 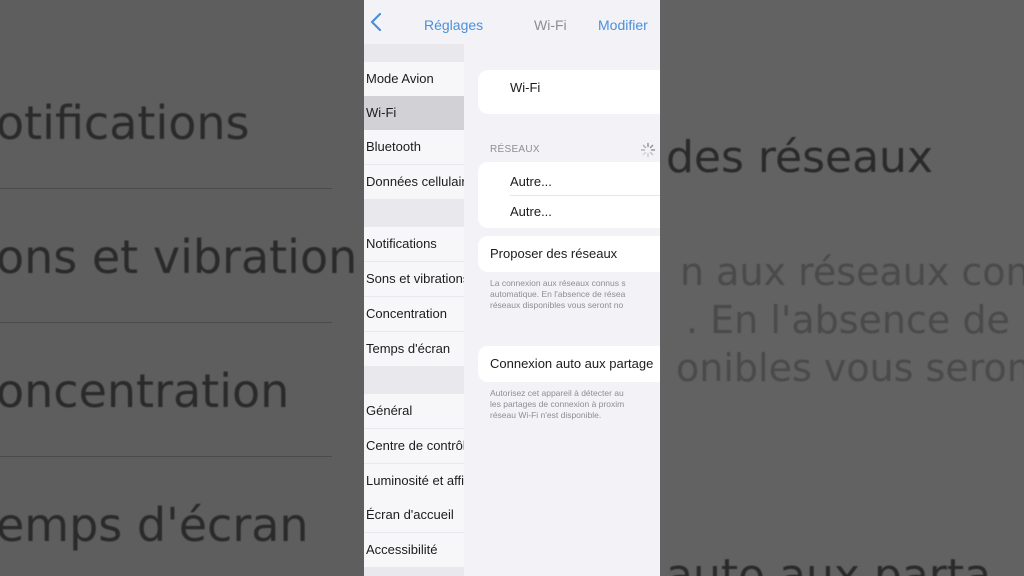 What do you see at coordinates (379, 23) in the screenshot?
I see `chevron-left-icon` at bounding box center [379, 23].